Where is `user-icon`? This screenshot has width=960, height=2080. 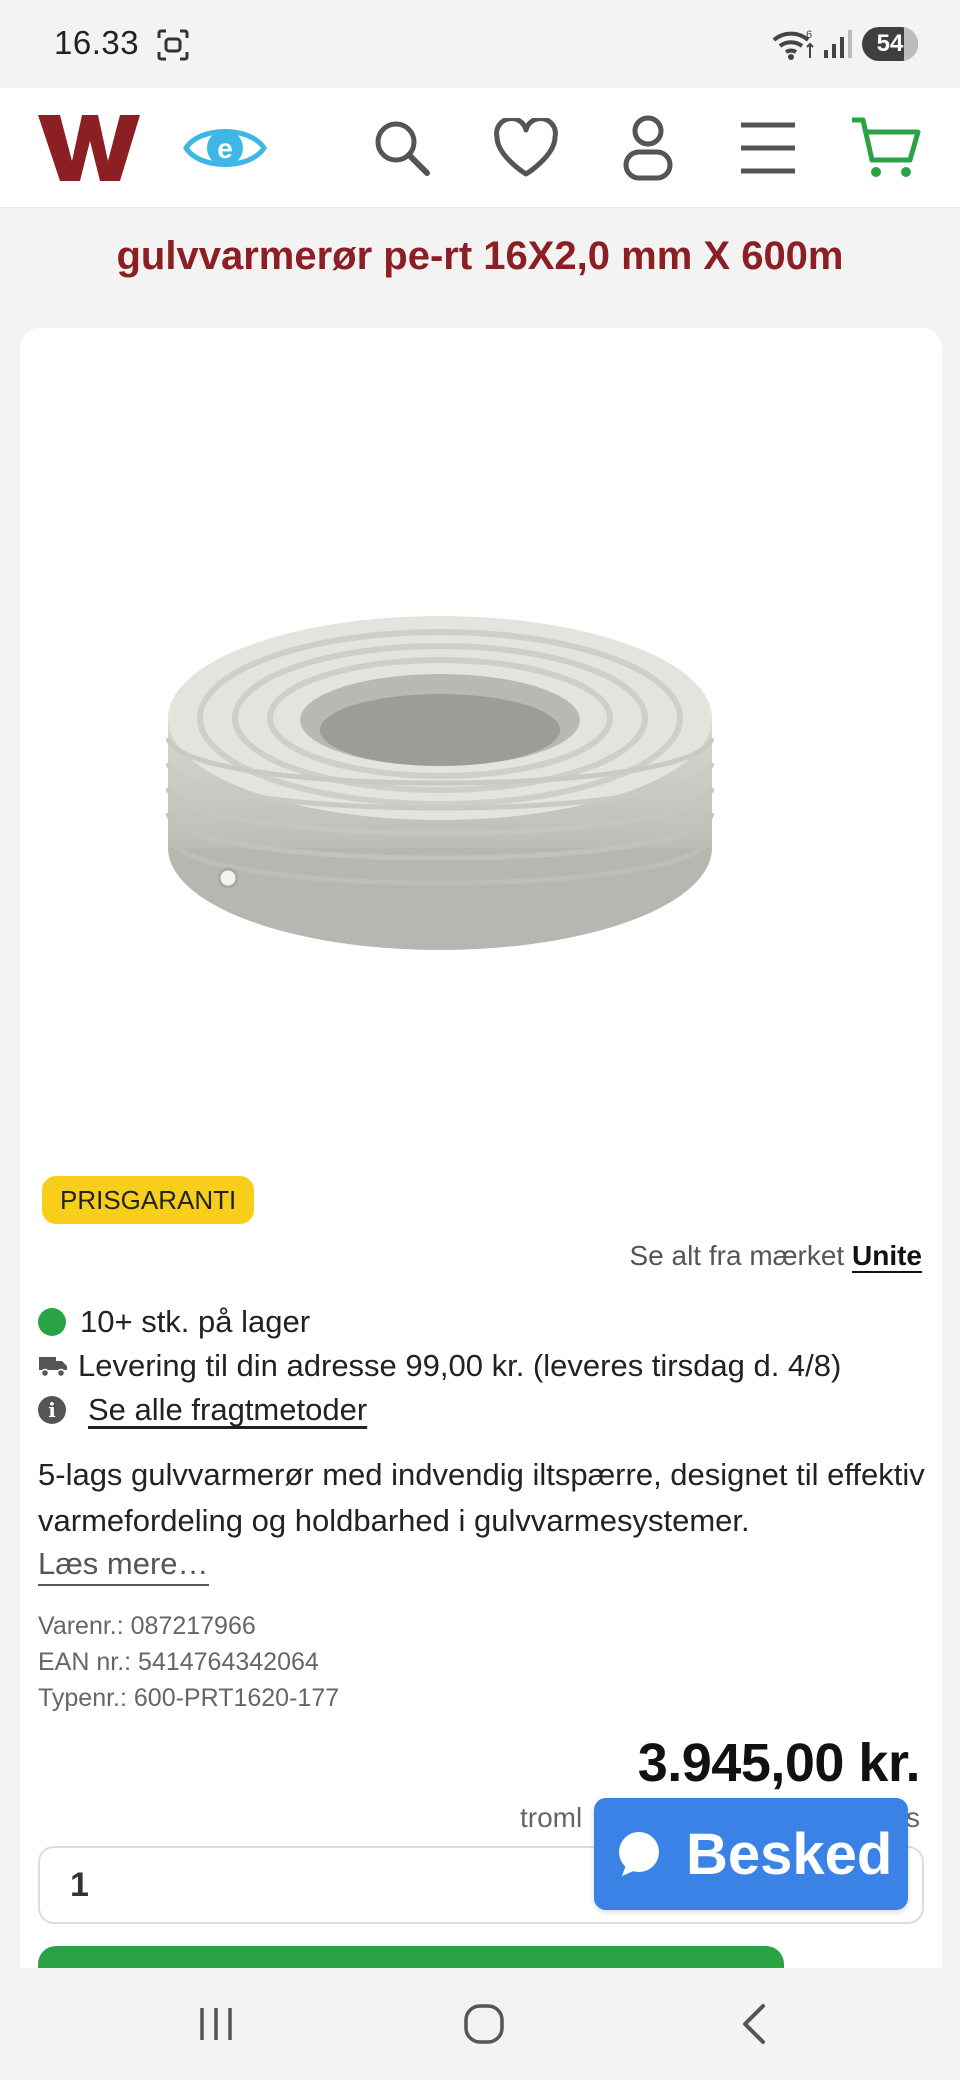
user-icon is located at coordinates (648, 148).